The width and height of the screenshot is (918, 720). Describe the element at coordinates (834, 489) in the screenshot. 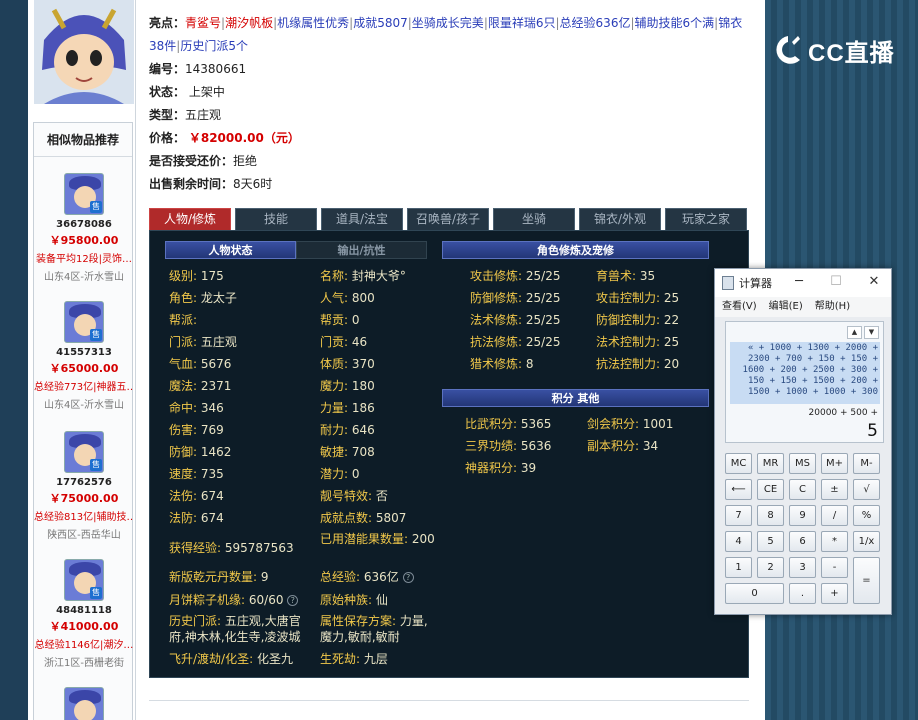

I see `calc-key: ±` at that location.